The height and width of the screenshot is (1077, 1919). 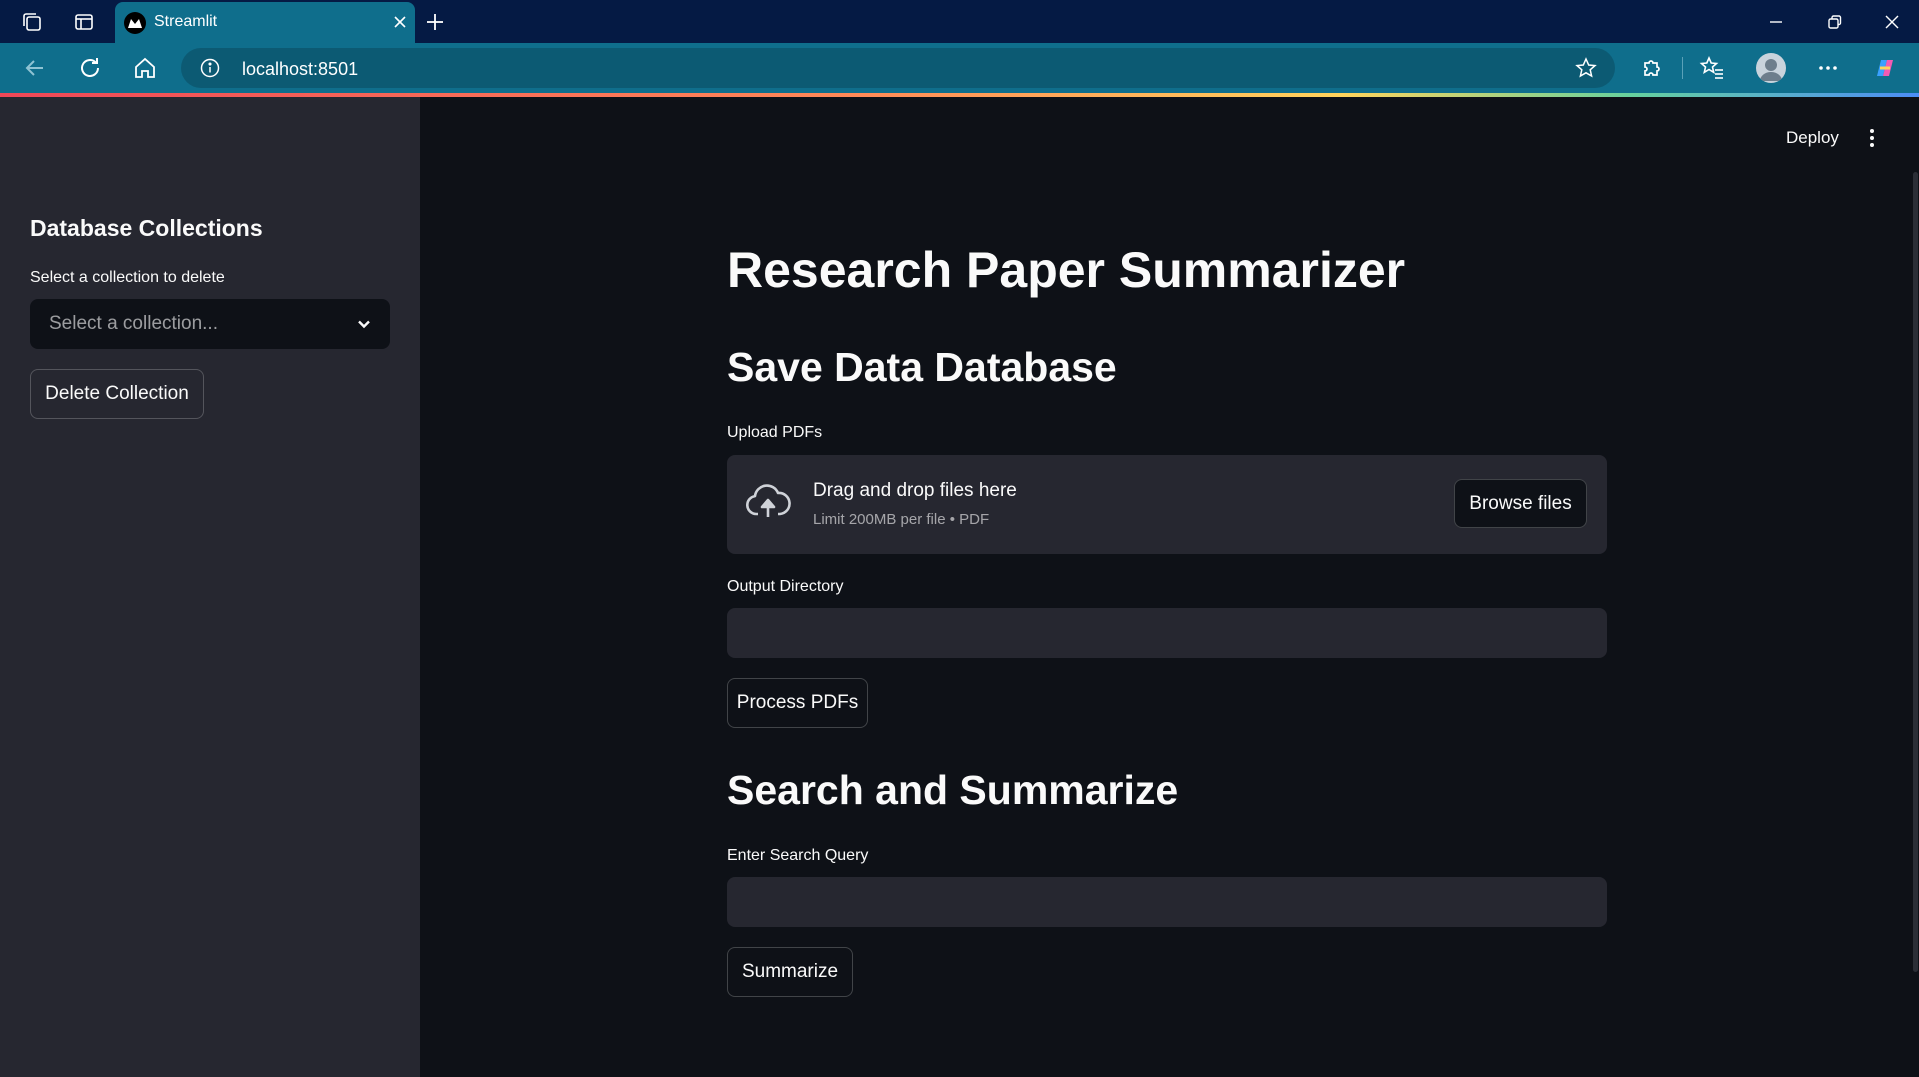 I want to click on address-bar: localhost:8501, so click(x=898, y=68).